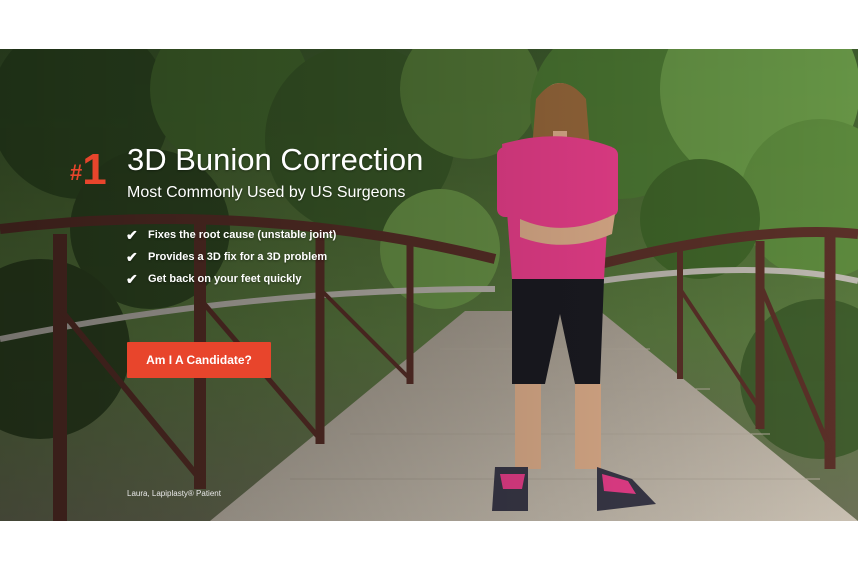  What do you see at coordinates (242, 235) in the screenshot?
I see `benefit-text: Fixes the root cause (unstable joint)` at bounding box center [242, 235].